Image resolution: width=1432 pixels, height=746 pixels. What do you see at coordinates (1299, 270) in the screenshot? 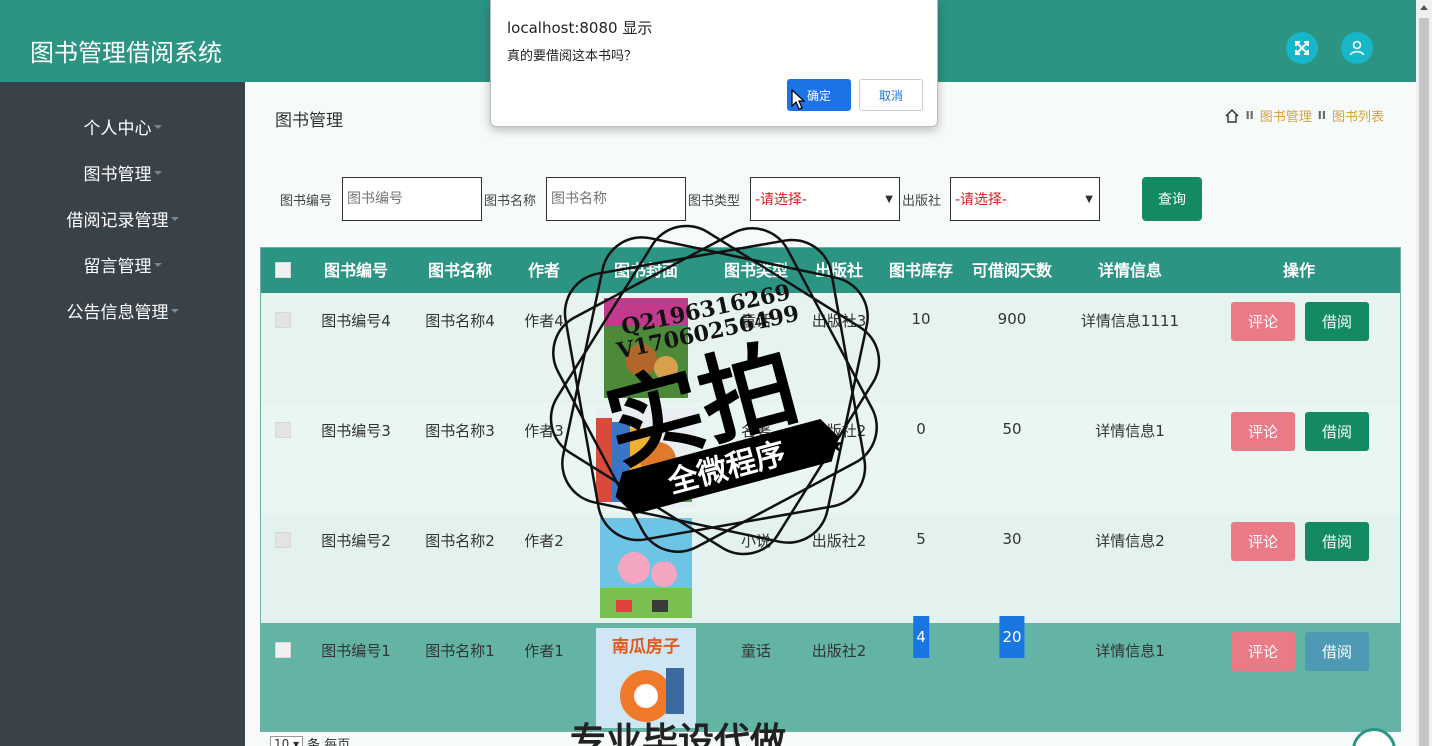
I see `col-actions: 操作` at bounding box center [1299, 270].